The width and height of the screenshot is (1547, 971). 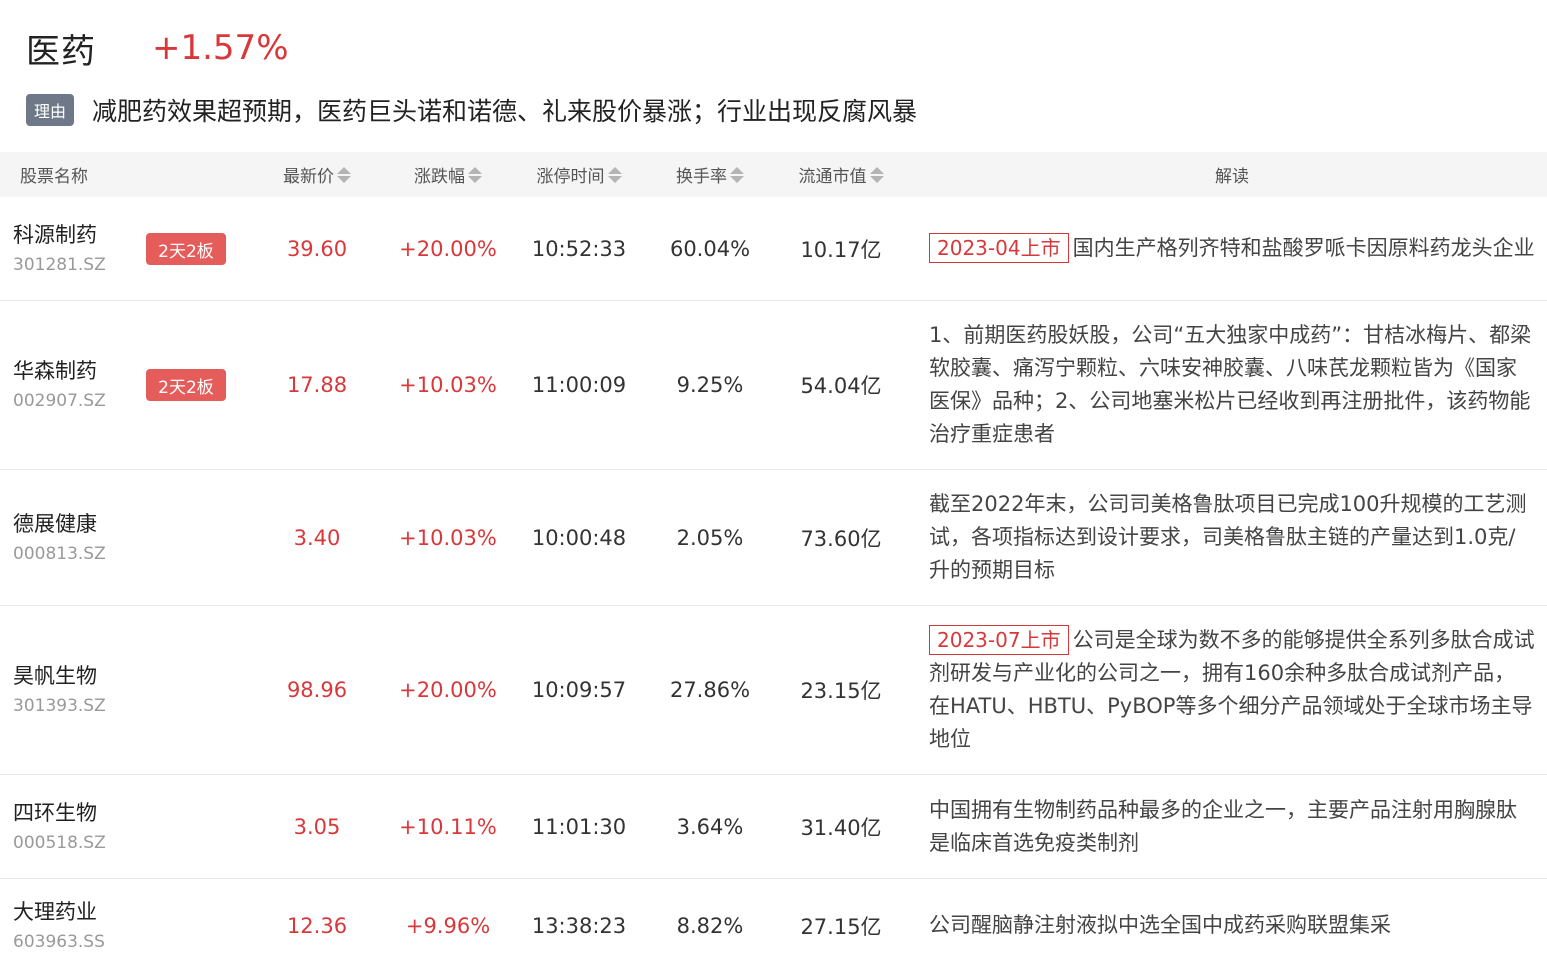 I want to click on turnover-cell: 60.04%, so click(x=710, y=248).